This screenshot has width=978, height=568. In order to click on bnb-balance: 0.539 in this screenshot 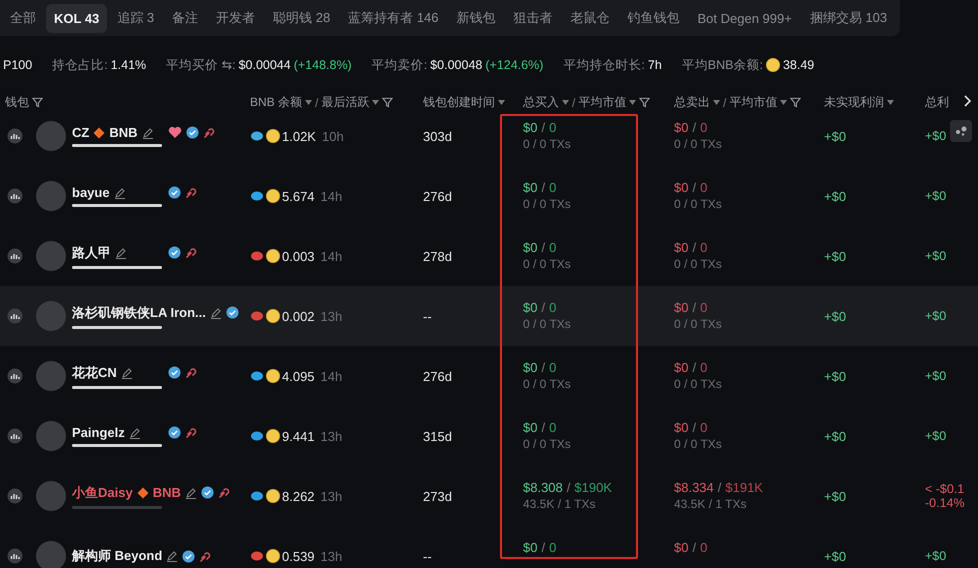, I will do `click(298, 556)`.